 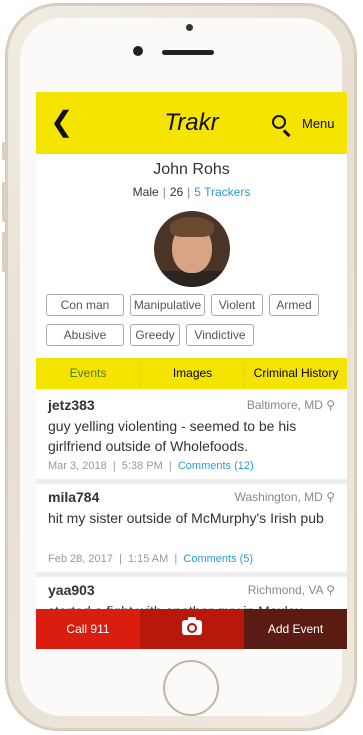 What do you see at coordinates (294, 305) in the screenshot?
I see `tag: Armed` at bounding box center [294, 305].